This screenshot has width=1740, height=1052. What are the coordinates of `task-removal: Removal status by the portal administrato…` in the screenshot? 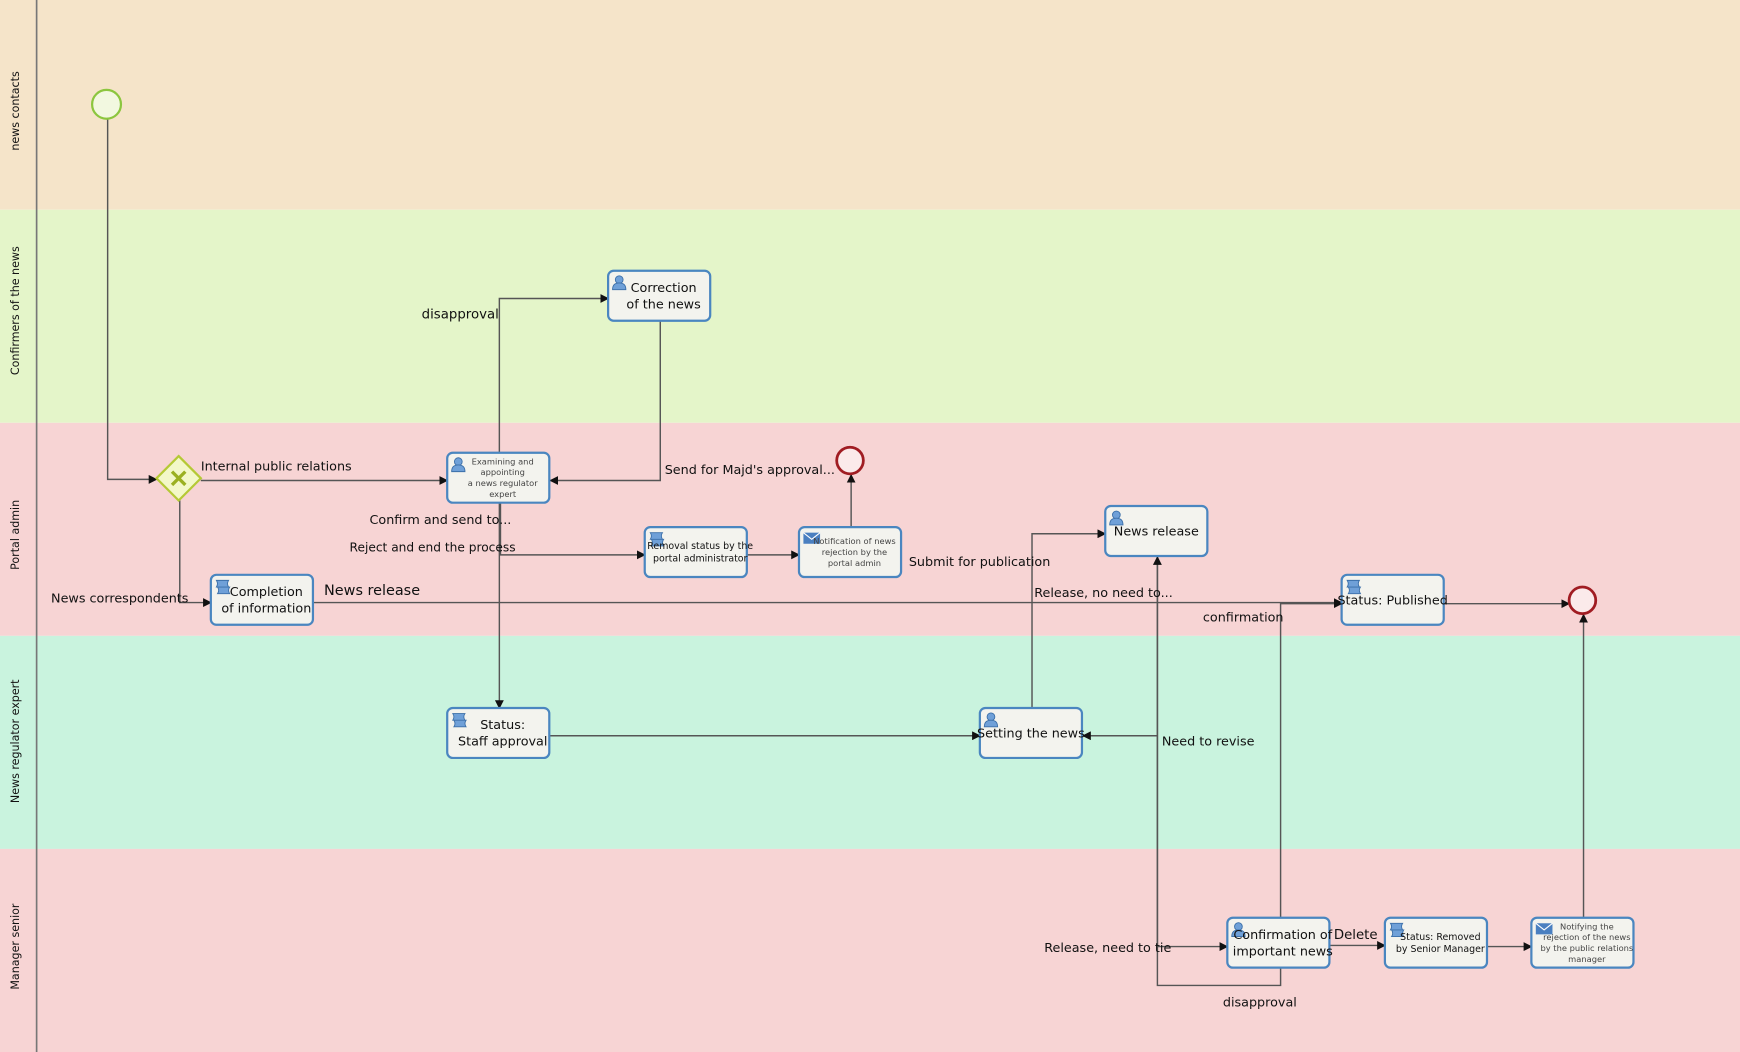 It's located at (698, 552).